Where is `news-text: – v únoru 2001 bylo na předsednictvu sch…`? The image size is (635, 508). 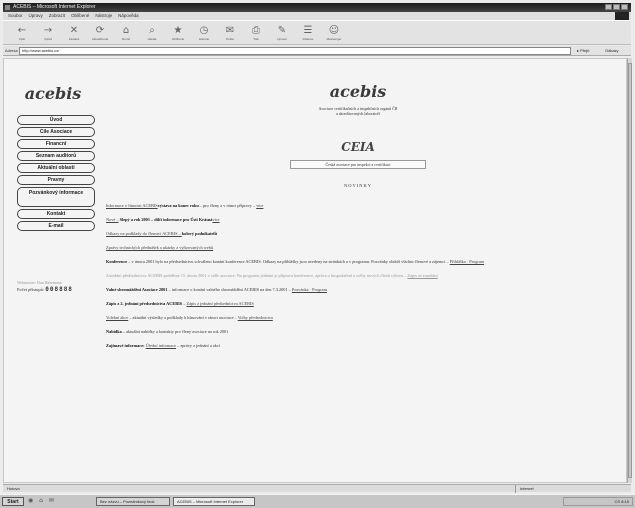 news-text: – v únoru 2001 bylo na předsednictvu sch… is located at coordinates (288, 261).